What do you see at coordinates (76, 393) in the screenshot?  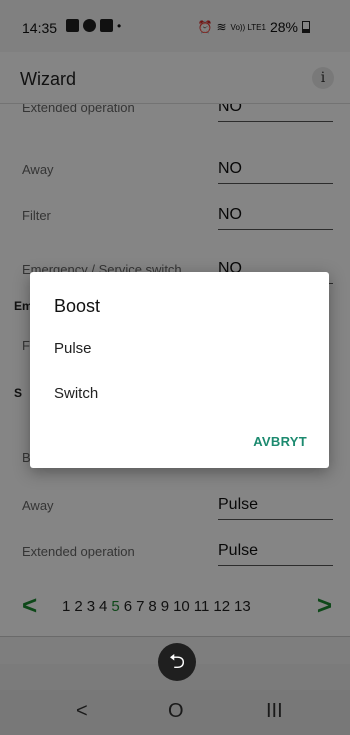 I see `dialog-option-switch: Switch` at bounding box center [76, 393].